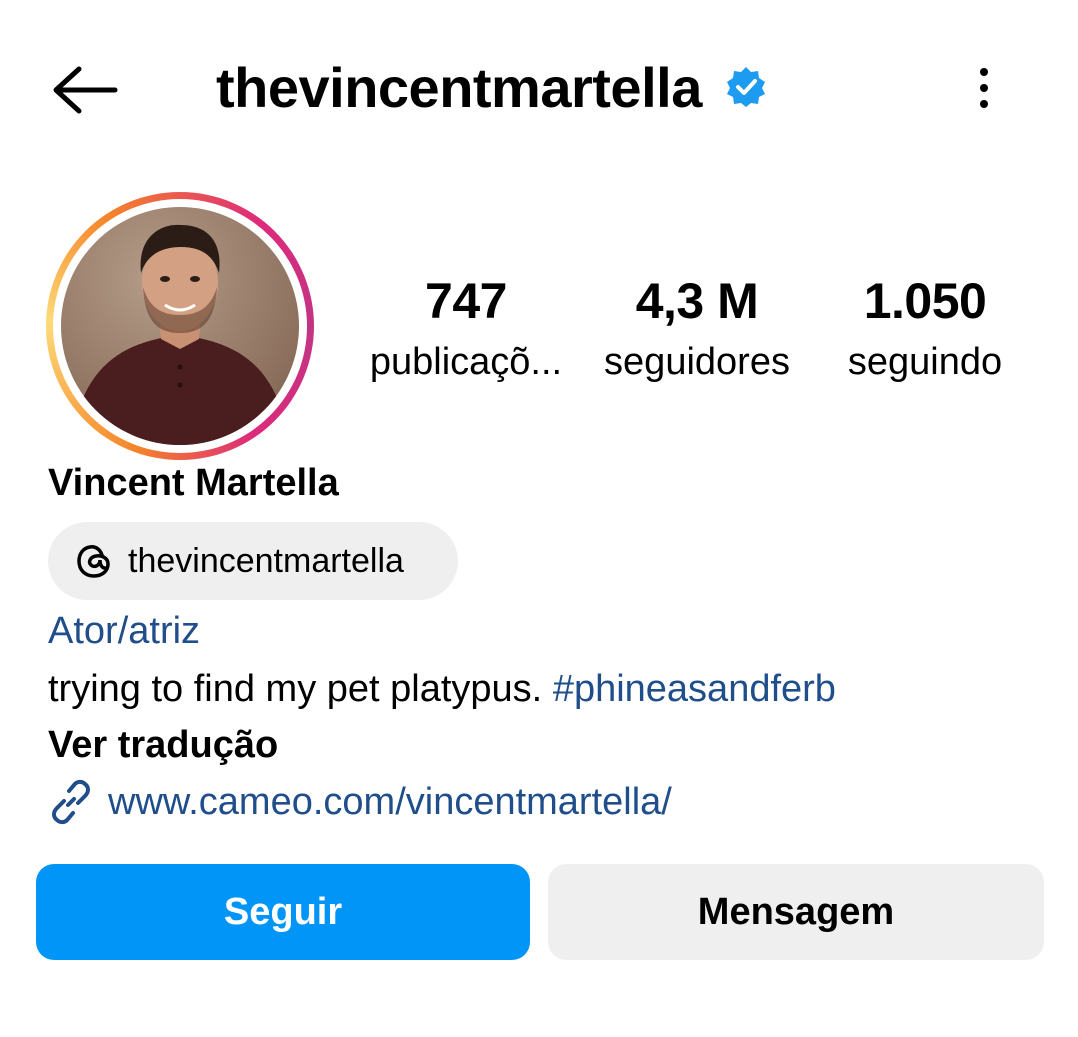  What do you see at coordinates (124, 631) in the screenshot?
I see `profile-category: Ator/atriz` at bounding box center [124, 631].